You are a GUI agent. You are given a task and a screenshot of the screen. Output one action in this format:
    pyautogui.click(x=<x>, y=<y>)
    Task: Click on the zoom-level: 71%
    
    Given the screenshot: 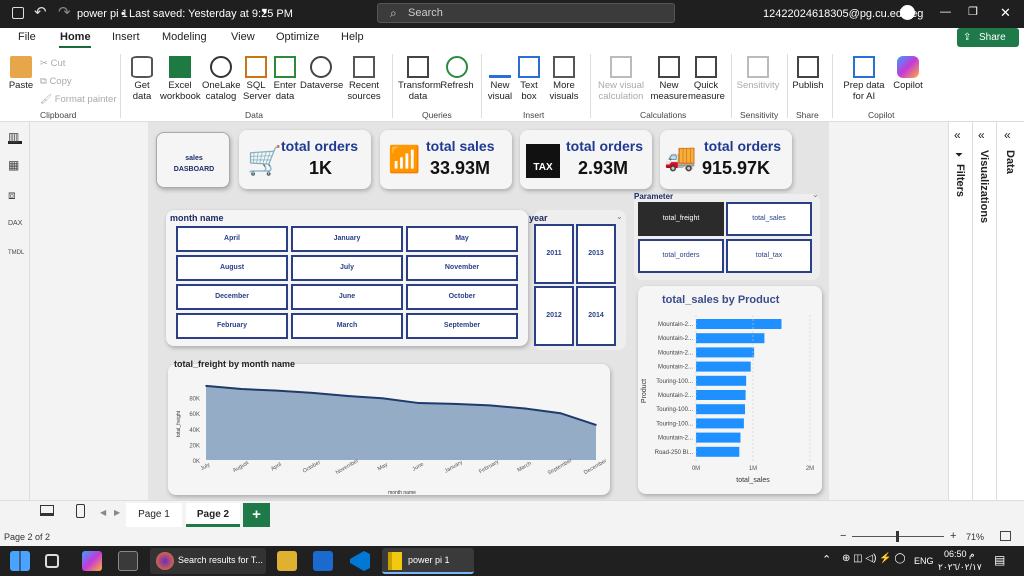 What is the action you would take?
    pyautogui.click(x=975, y=537)
    